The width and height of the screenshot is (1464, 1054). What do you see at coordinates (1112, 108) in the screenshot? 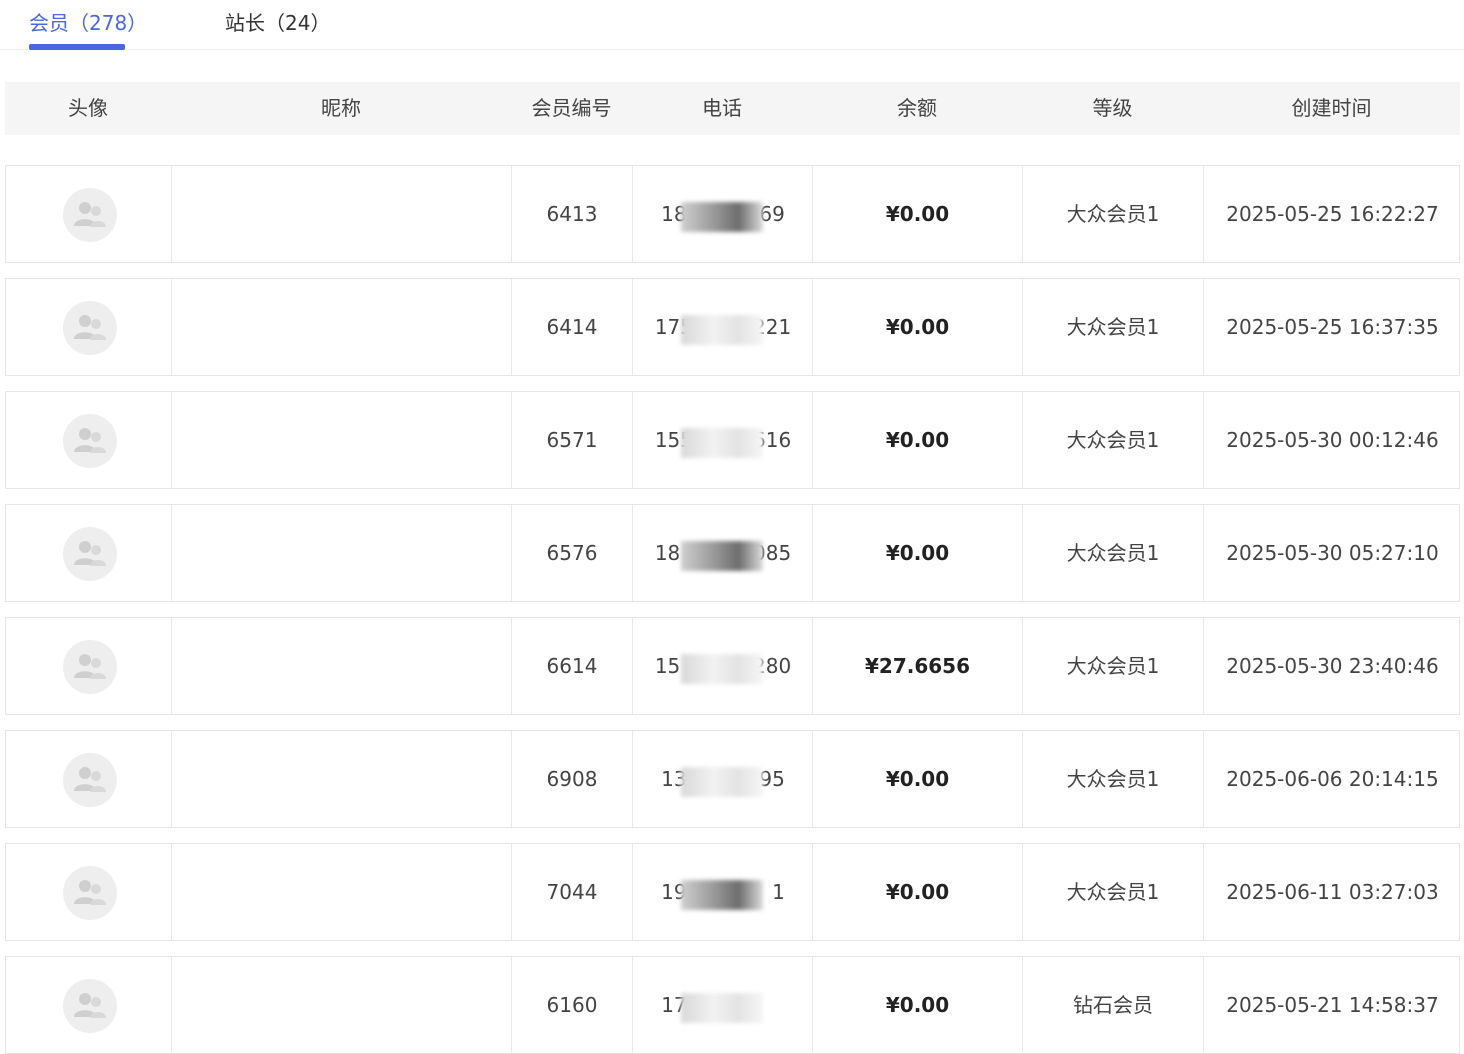
I see `column-header-level: 等级` at bounding box center [1112, 108].